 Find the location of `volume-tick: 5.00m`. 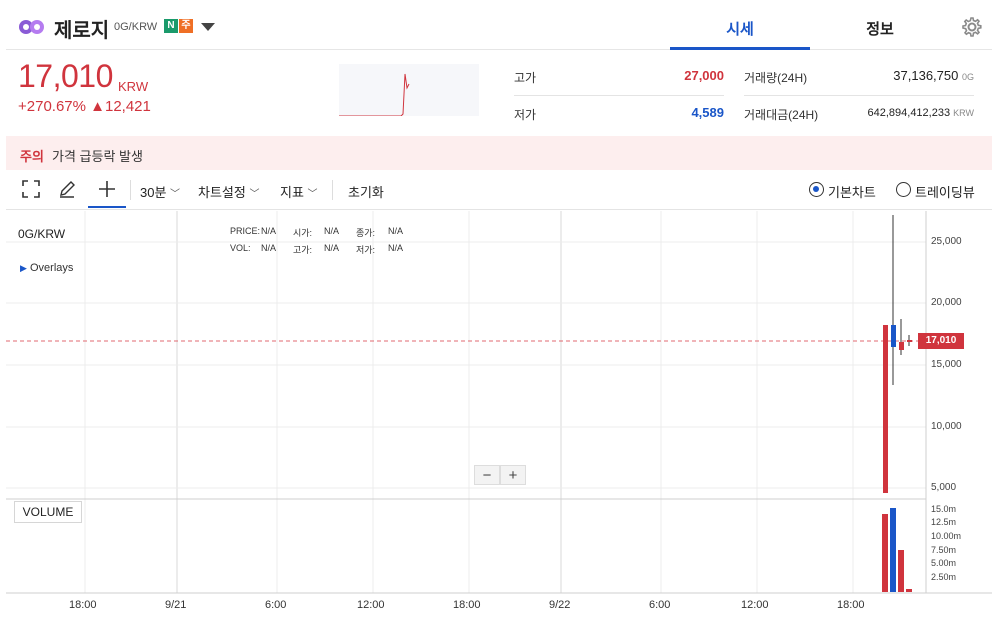

volume-tick: 5.00m is located at coordinates (944, 563).